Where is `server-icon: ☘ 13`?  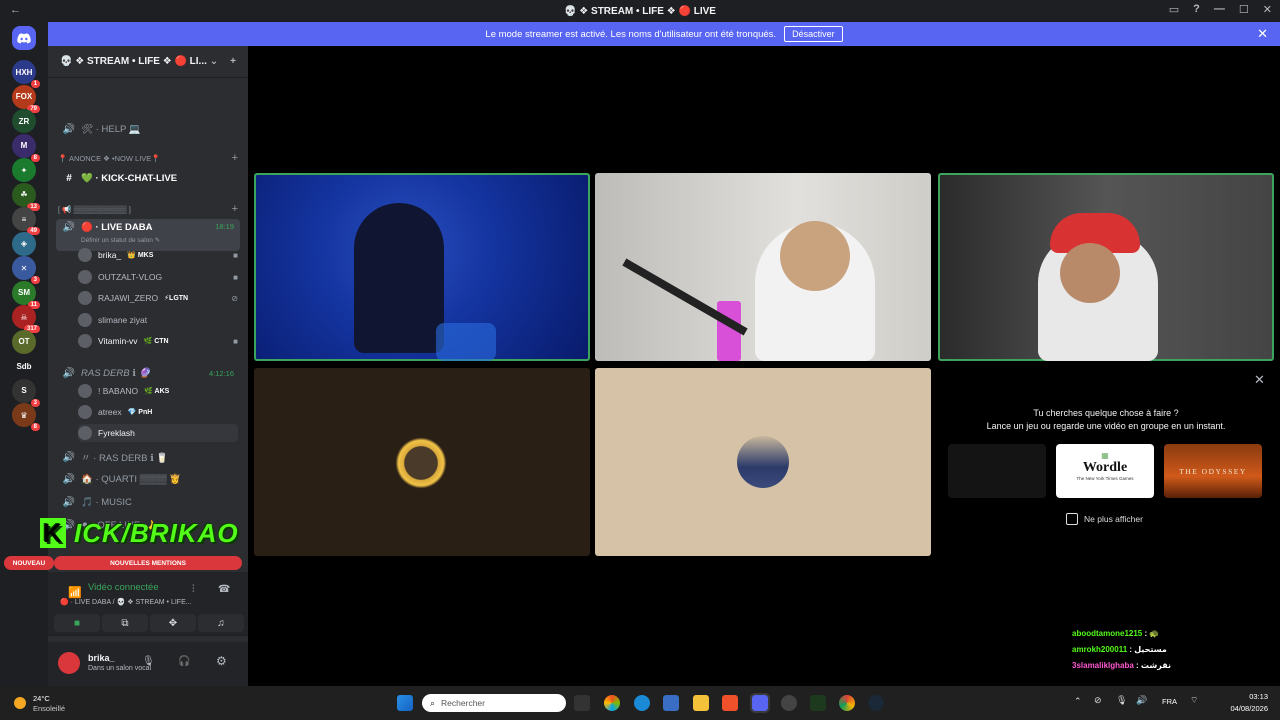
server-icon: ☘ 13 is located at coordinates (26, 196).